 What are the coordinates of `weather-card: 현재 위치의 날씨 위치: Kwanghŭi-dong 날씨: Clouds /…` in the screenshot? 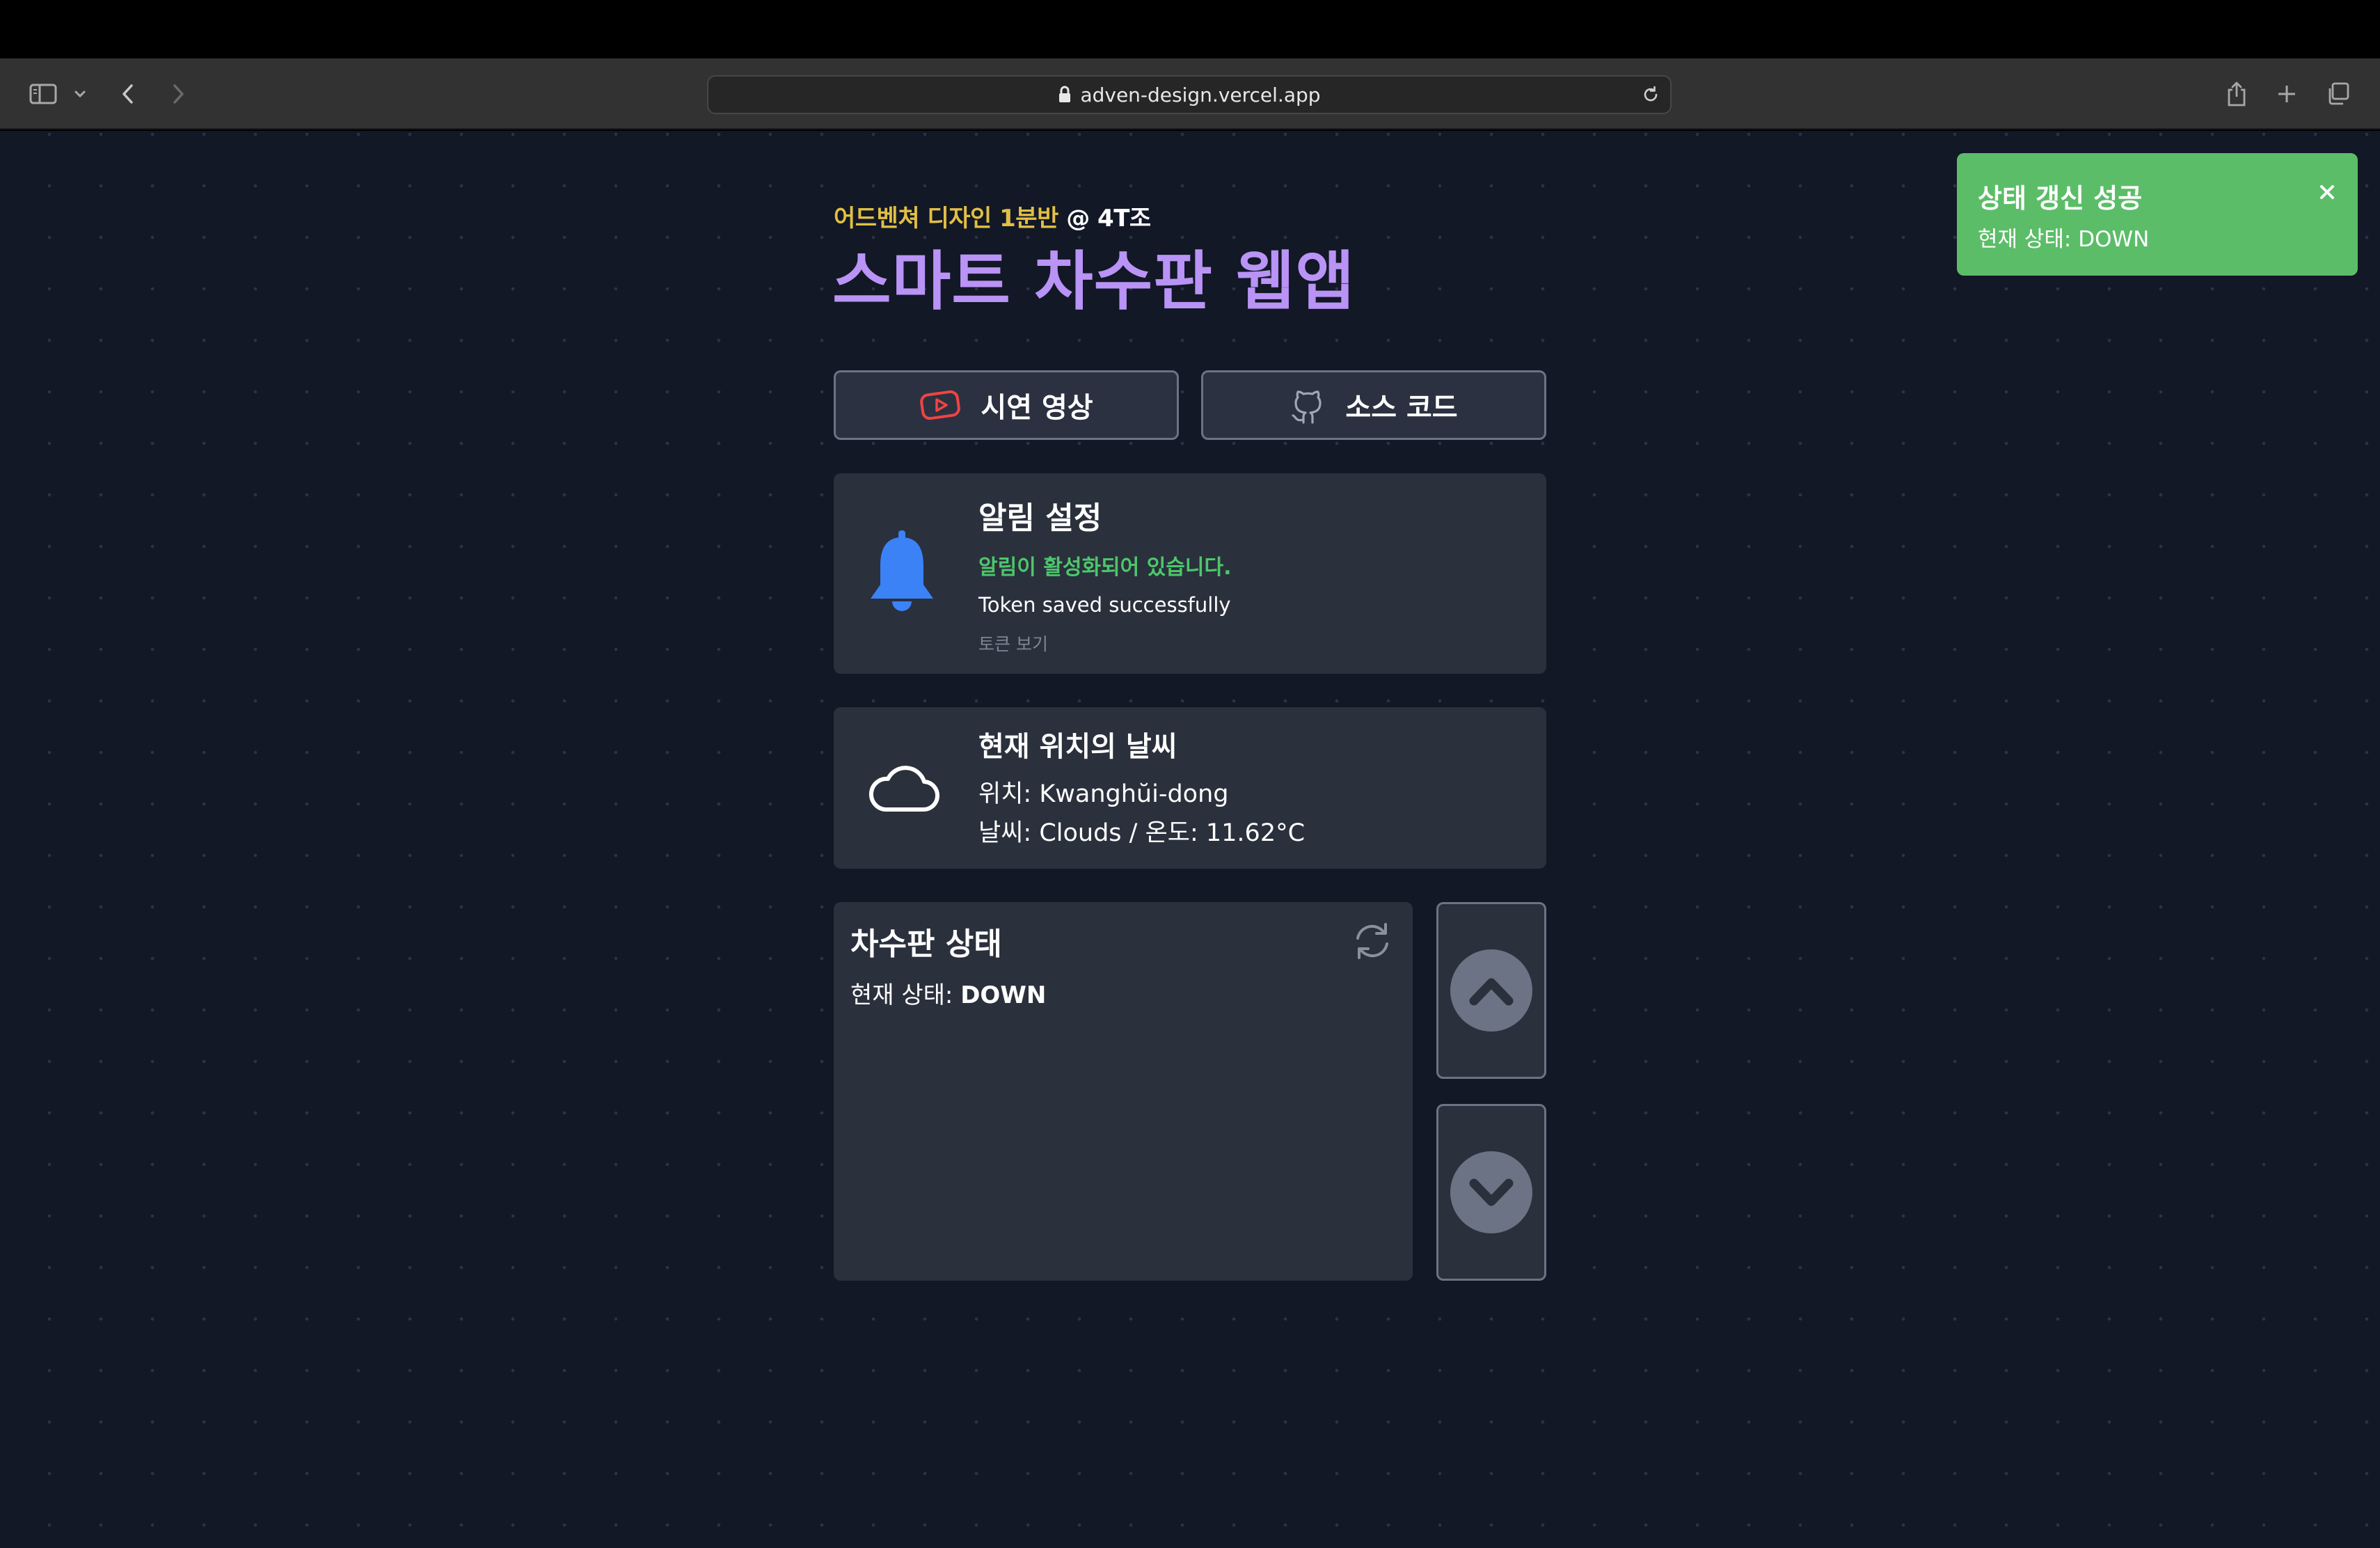 It's located at (1190, 788).